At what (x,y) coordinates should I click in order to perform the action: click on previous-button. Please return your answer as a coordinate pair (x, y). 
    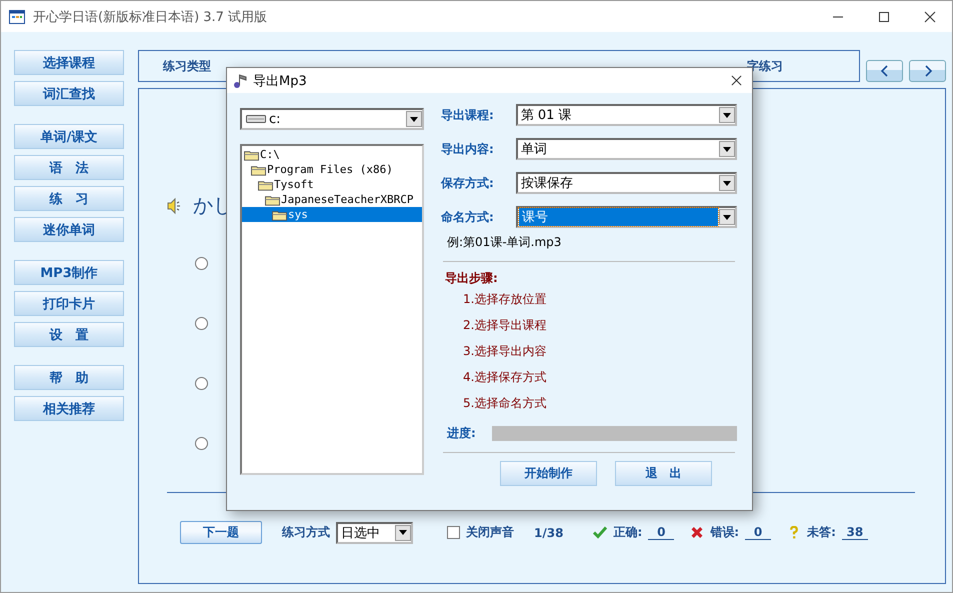
    Looking at the image, I should click on (884, 71).